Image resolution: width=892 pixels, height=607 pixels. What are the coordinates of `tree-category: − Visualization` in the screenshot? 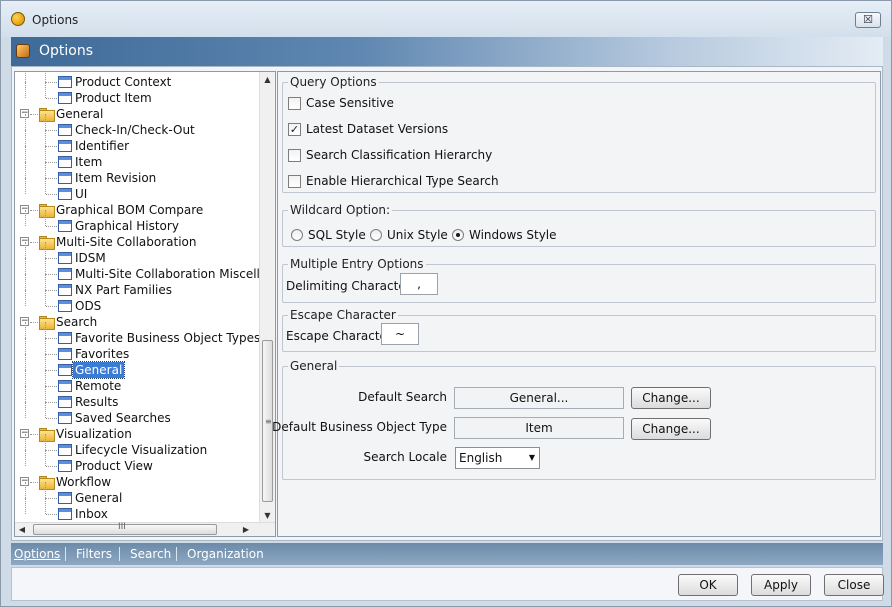 It's located at (137, 434).